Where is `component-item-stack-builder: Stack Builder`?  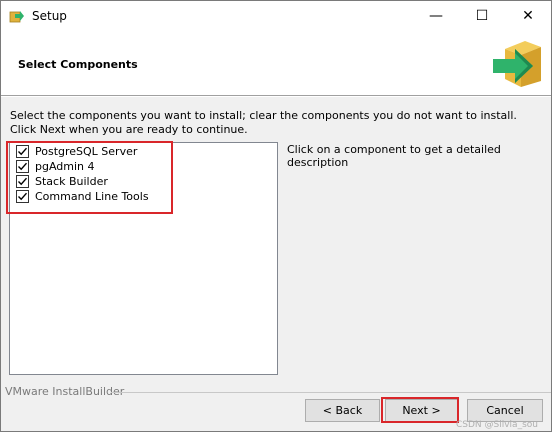
component-item-stack-builder: Stack Builder is located at coordinates (62, 181).